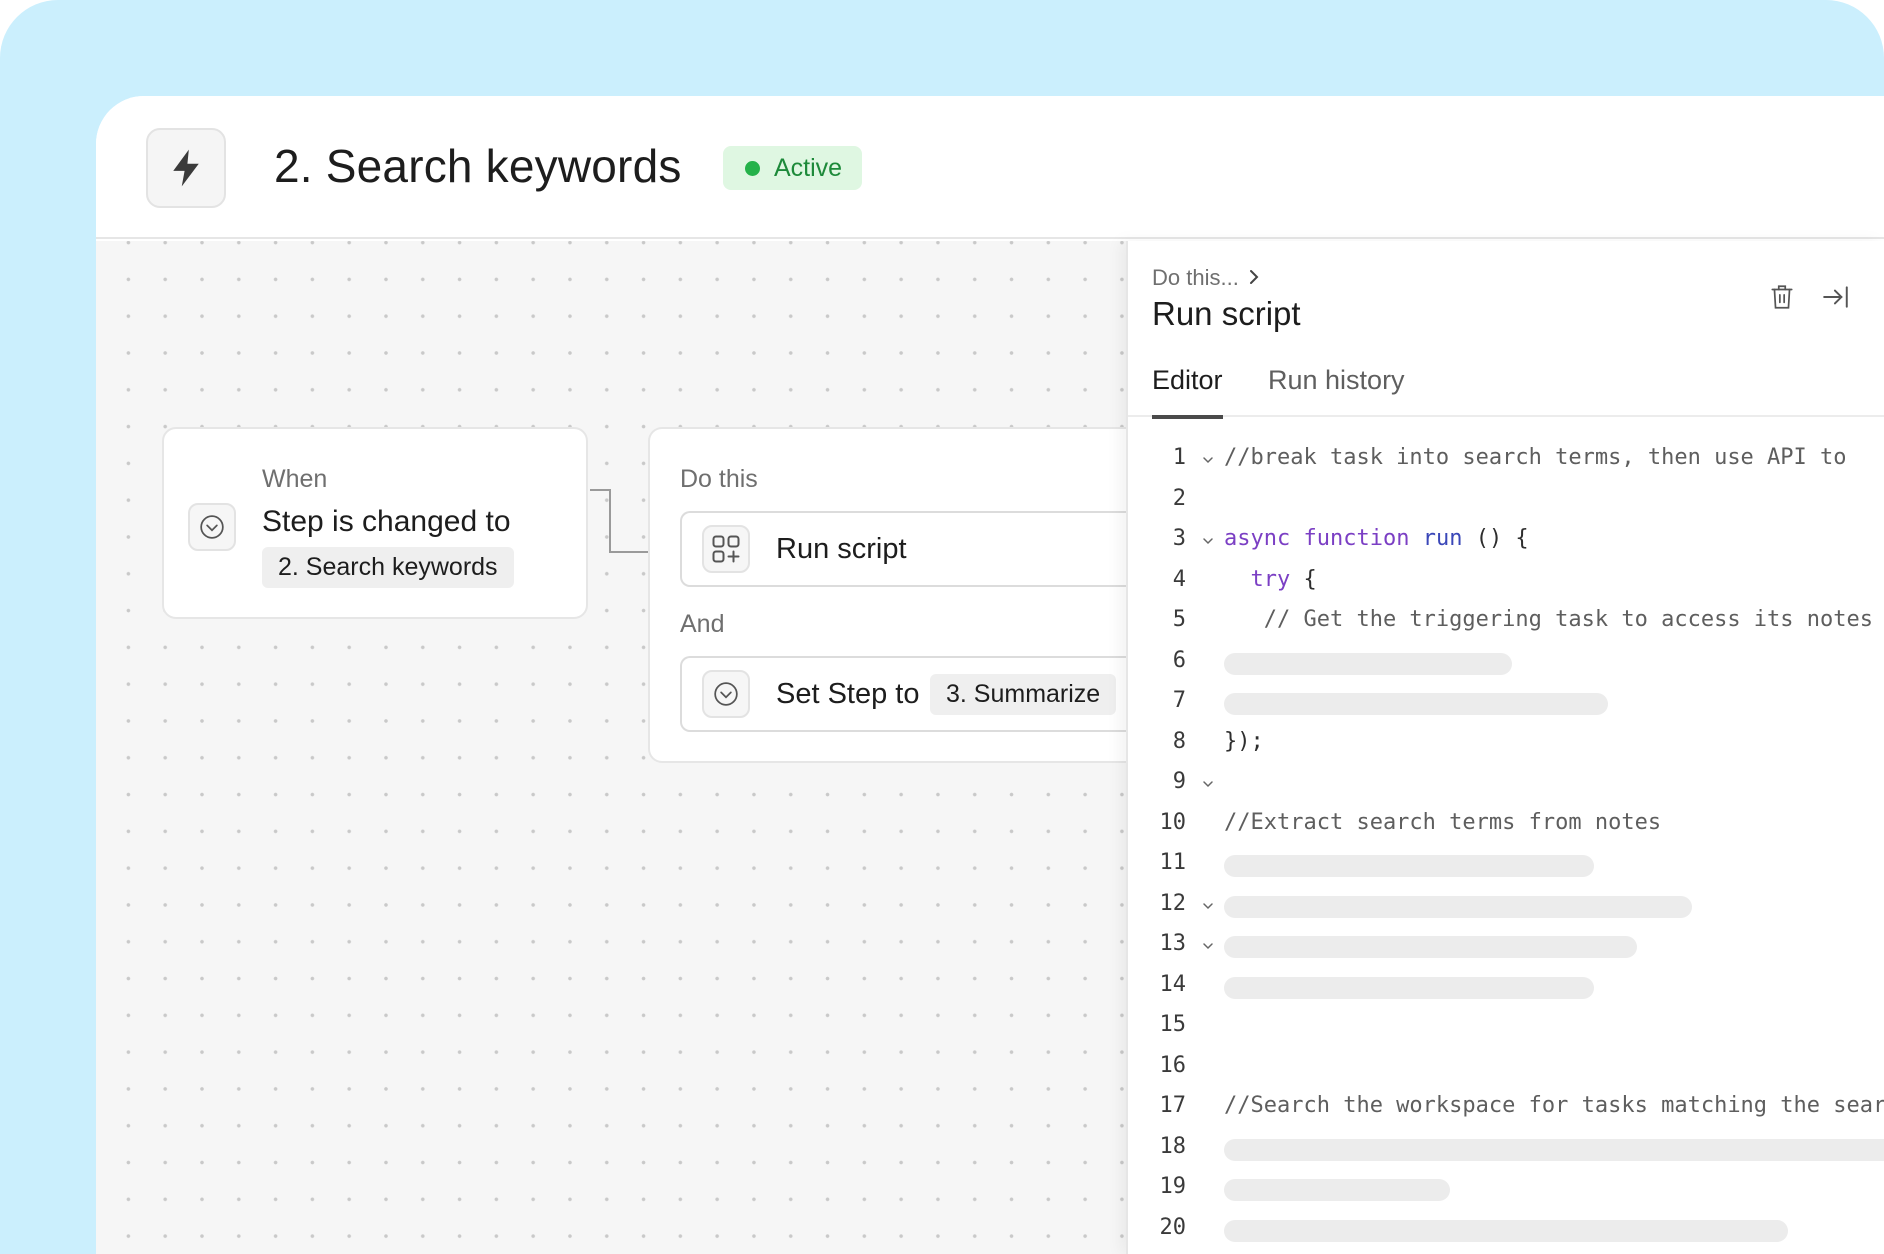  What do you see at coordinates (295, 479) in the screenshot?
I see `when-label: When` at bounding box center [295, 479].